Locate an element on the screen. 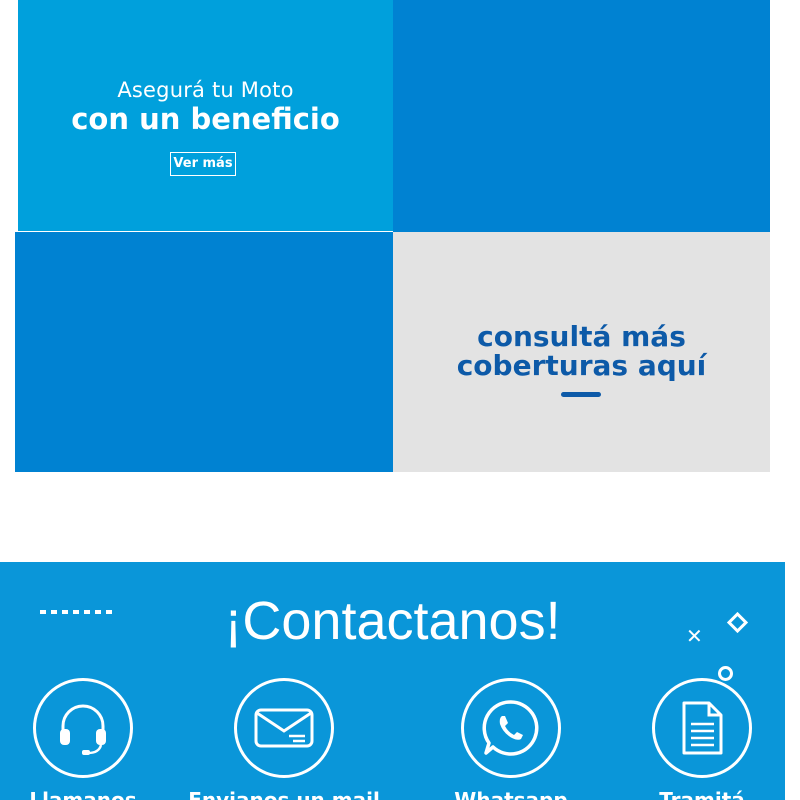 The width and height of the screenshot is (800, 800). contact-item-tramites: Tramitá is located at coordinates (702, 739).